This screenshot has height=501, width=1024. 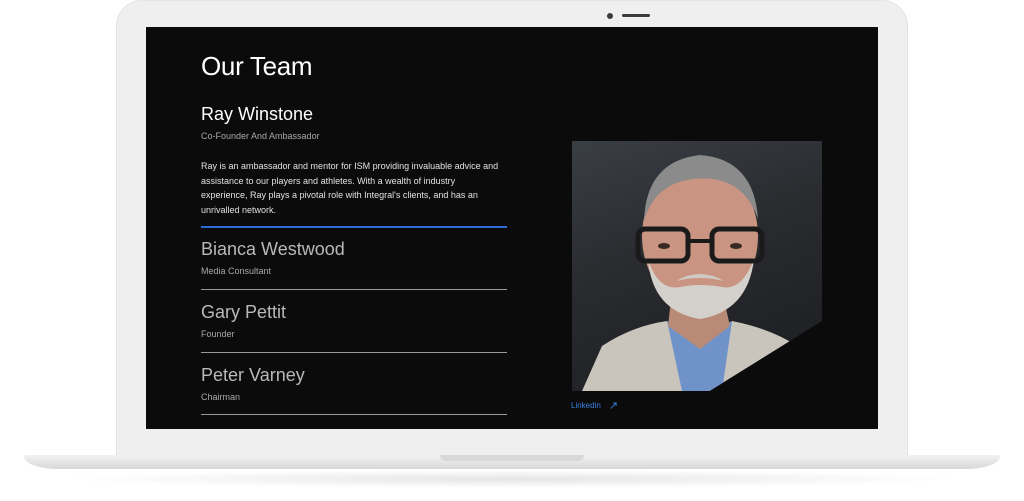 I want to click on member-name: Peter Varney, so click(x=253, y=375).